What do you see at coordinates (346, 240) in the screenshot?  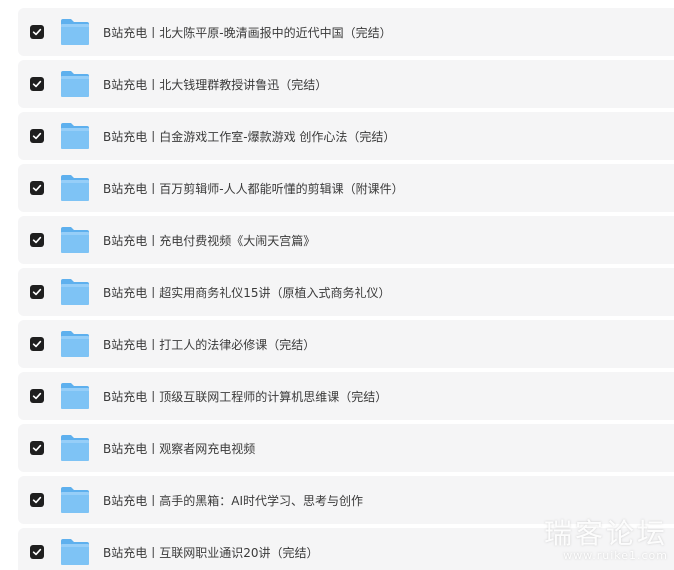 I see `file-row: B站充电丨充电付费视频《大闹天宫篇》` at bounding box center [346, 240].